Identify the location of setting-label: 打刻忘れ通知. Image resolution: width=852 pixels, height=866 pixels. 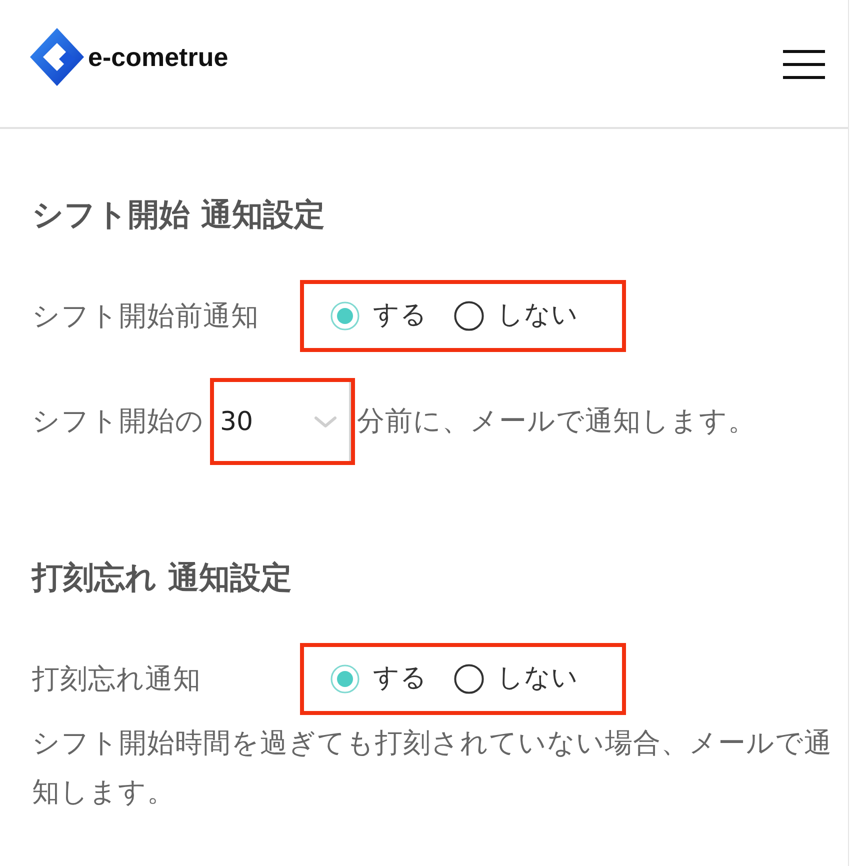
(117, 679).